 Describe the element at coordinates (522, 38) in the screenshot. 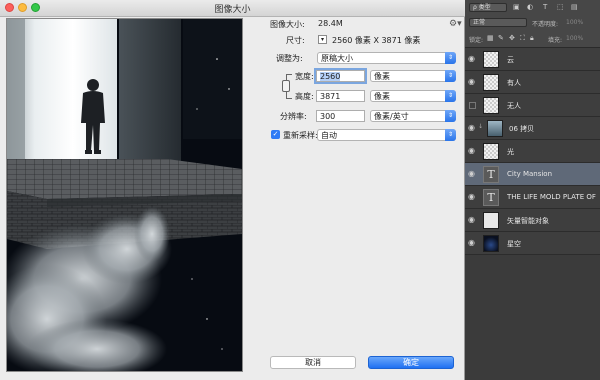

I see `lock-artboard-icon: ⛶` at that location.